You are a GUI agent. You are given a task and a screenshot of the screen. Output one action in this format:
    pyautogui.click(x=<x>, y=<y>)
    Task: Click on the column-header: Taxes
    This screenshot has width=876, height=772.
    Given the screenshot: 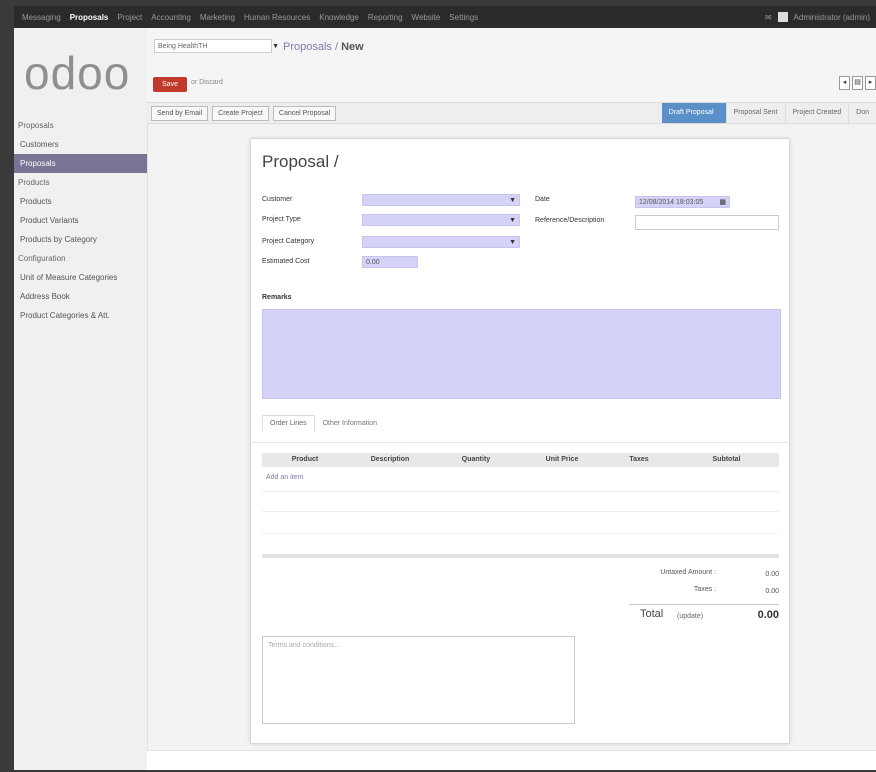 What is the action you would take?
    pyautogui.click(x=639, y=460)
    